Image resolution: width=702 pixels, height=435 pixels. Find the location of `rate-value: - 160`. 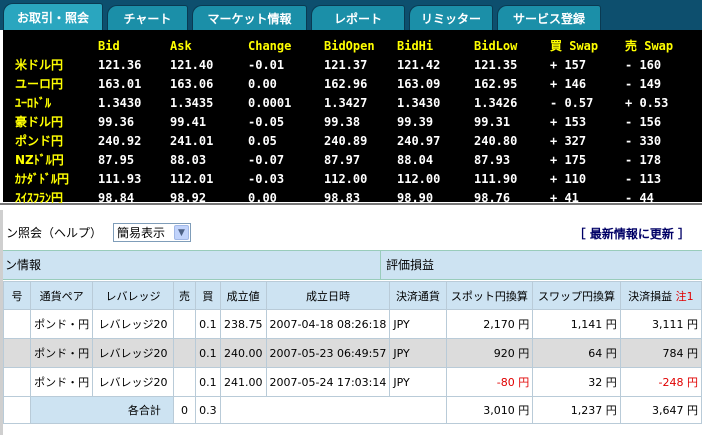

rate-value: - 160 is located at coordinates (643, 64).